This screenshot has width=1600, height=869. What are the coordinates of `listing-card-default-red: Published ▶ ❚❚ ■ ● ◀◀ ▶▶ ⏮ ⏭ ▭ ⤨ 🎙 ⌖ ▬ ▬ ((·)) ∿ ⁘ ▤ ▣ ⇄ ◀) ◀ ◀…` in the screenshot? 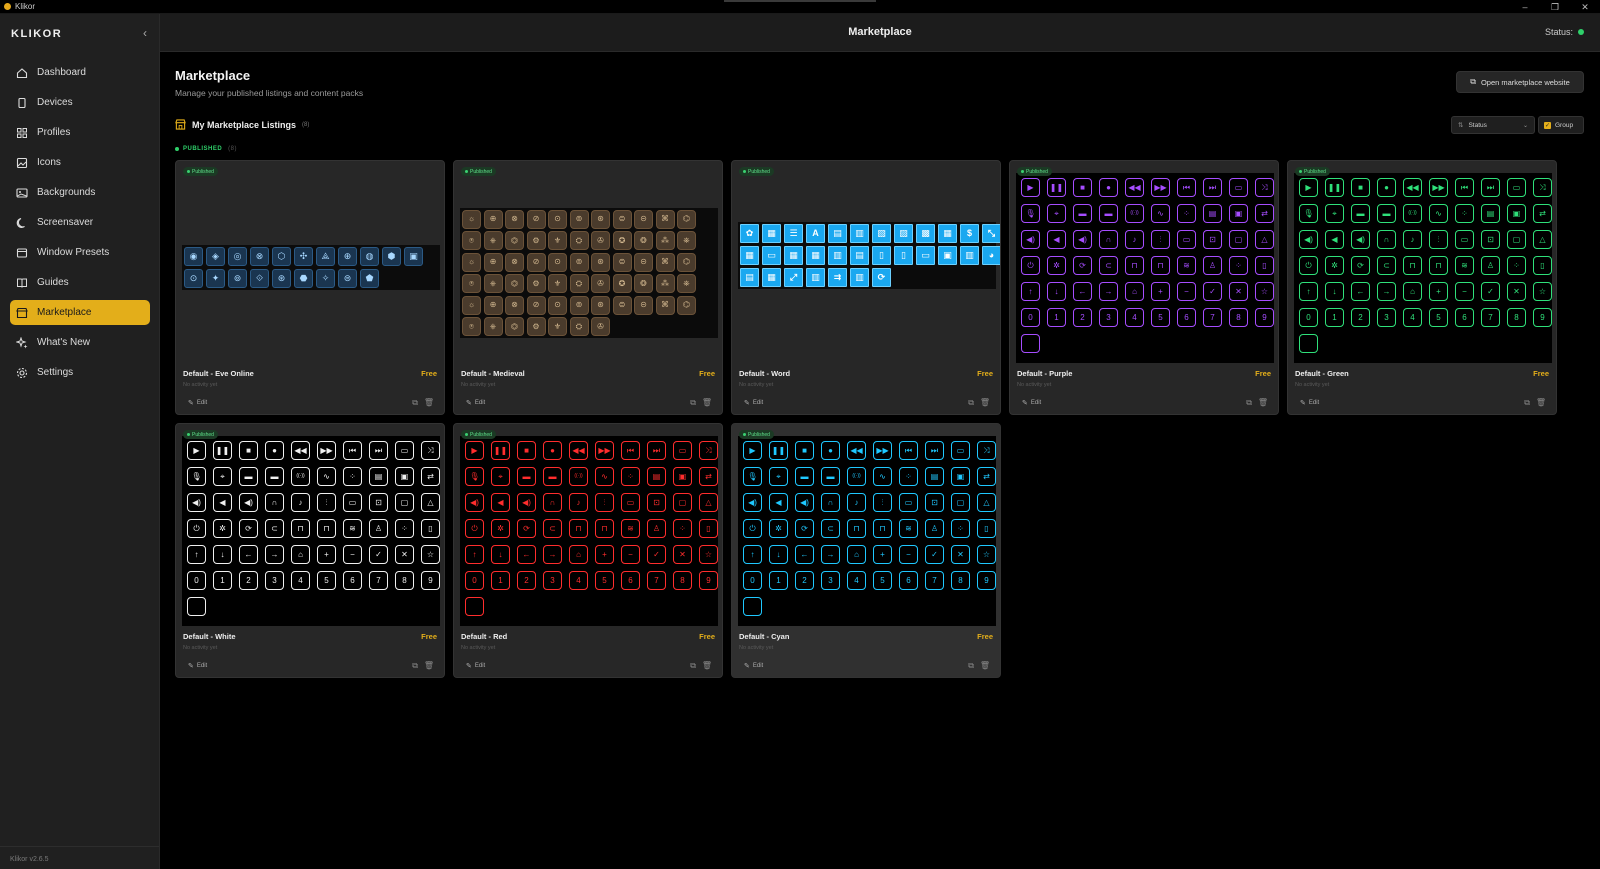 It's located at (588, 550).